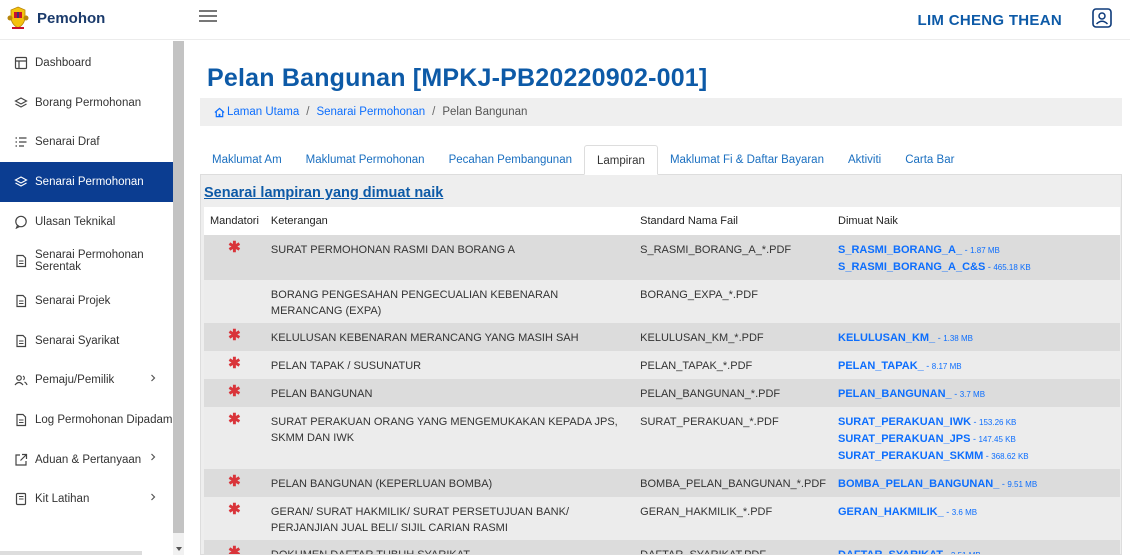  I want to click on breadcrumb-parent-link: Senarai Permohonan, so click(370, 112).